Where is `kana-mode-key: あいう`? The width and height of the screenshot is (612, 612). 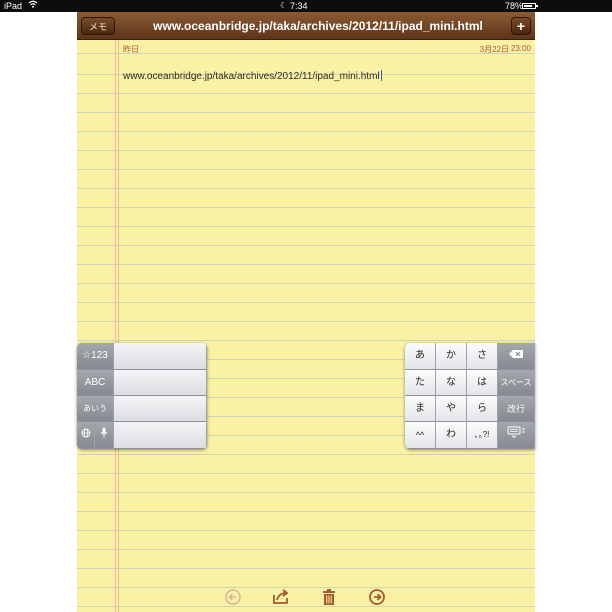 kana-mode-key: あいう is located at coordinates (95, 409).